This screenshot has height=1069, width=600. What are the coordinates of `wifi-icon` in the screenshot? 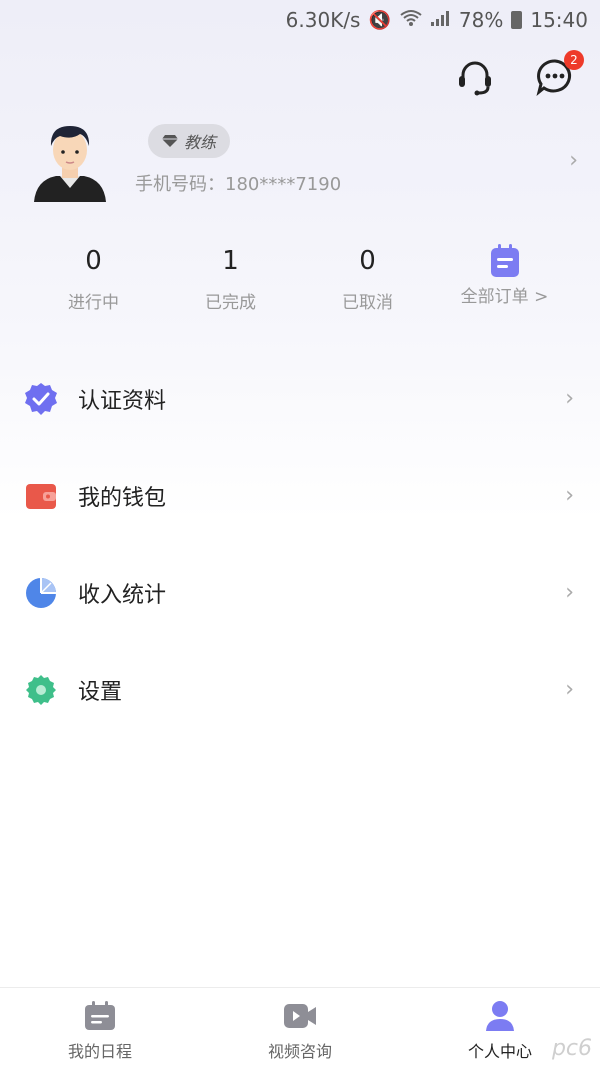 It's located at (411, 20).